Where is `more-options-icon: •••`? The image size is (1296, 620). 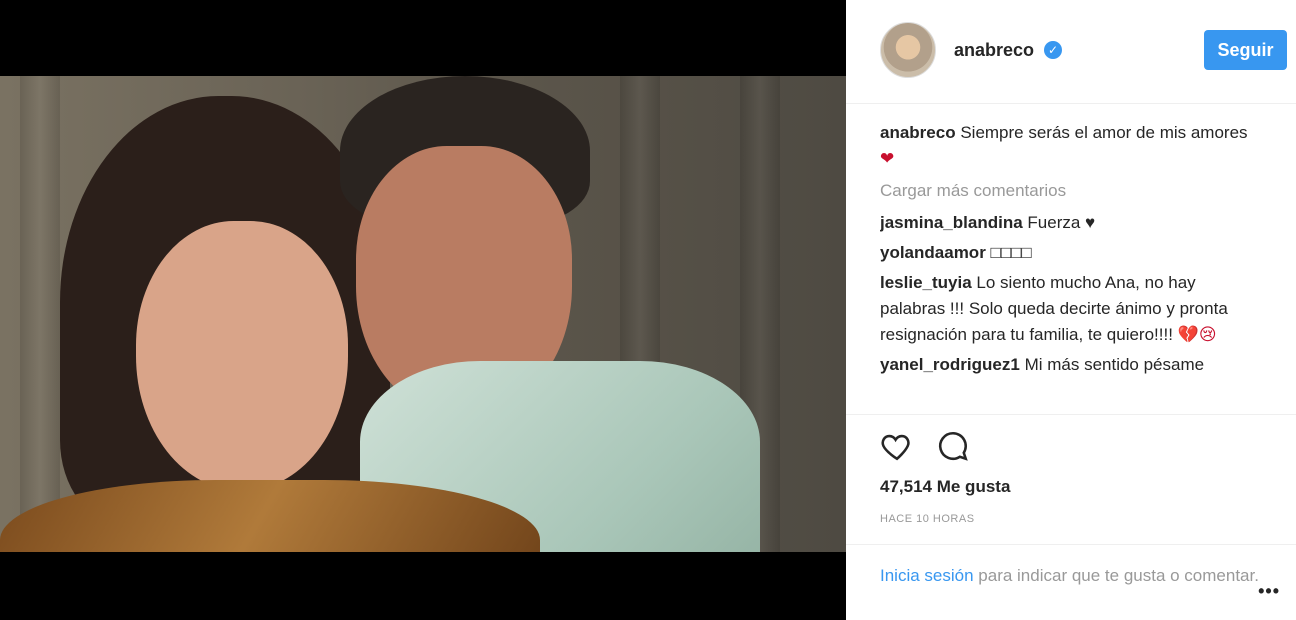
more-options-icon: ••• is located at coordinates (1269, 591).